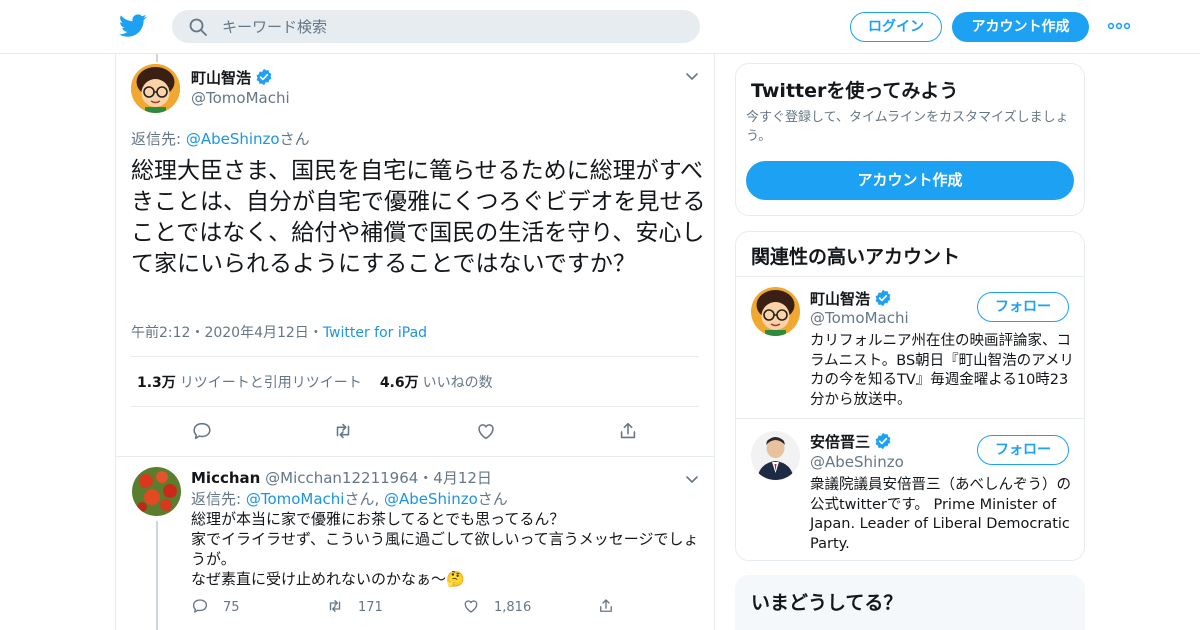  I want to click on tweet-source-link: Twitter for iPad, so click(375, 333).